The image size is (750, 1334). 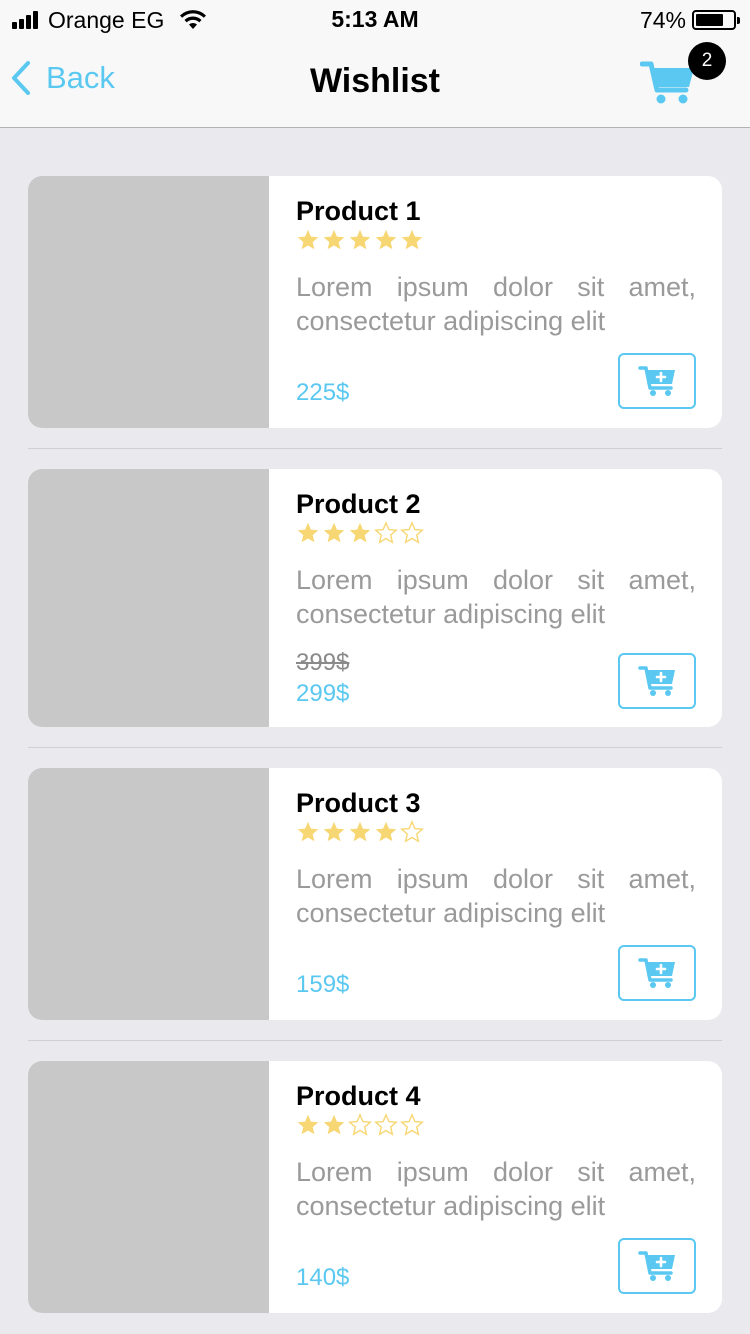 I want to click on cart-count-badge: 2, so click(x=707, y=61).